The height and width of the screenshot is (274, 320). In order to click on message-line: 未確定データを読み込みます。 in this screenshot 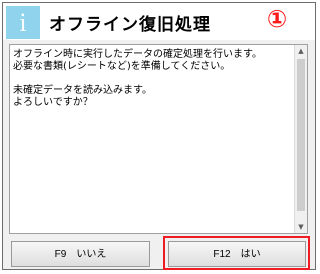, I will do `click(82, 90)`.